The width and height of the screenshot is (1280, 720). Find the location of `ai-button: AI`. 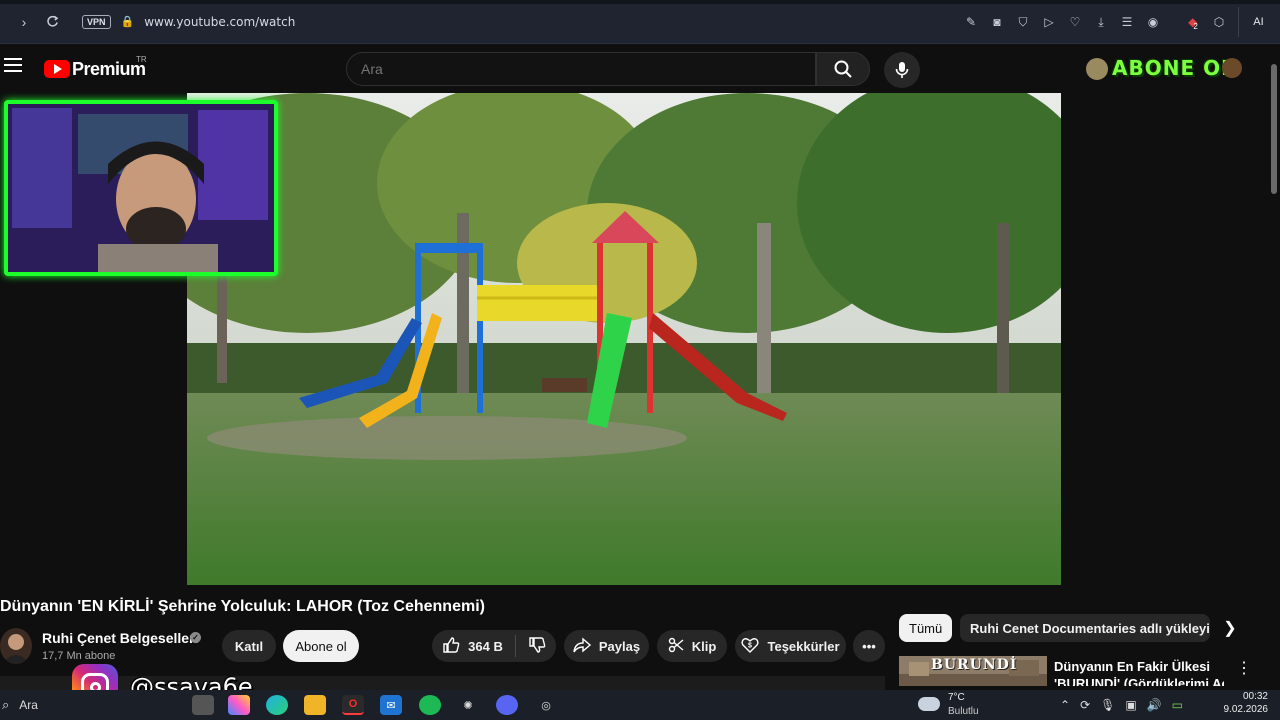

ai-button: AI is located at coordinates (1258, 22).